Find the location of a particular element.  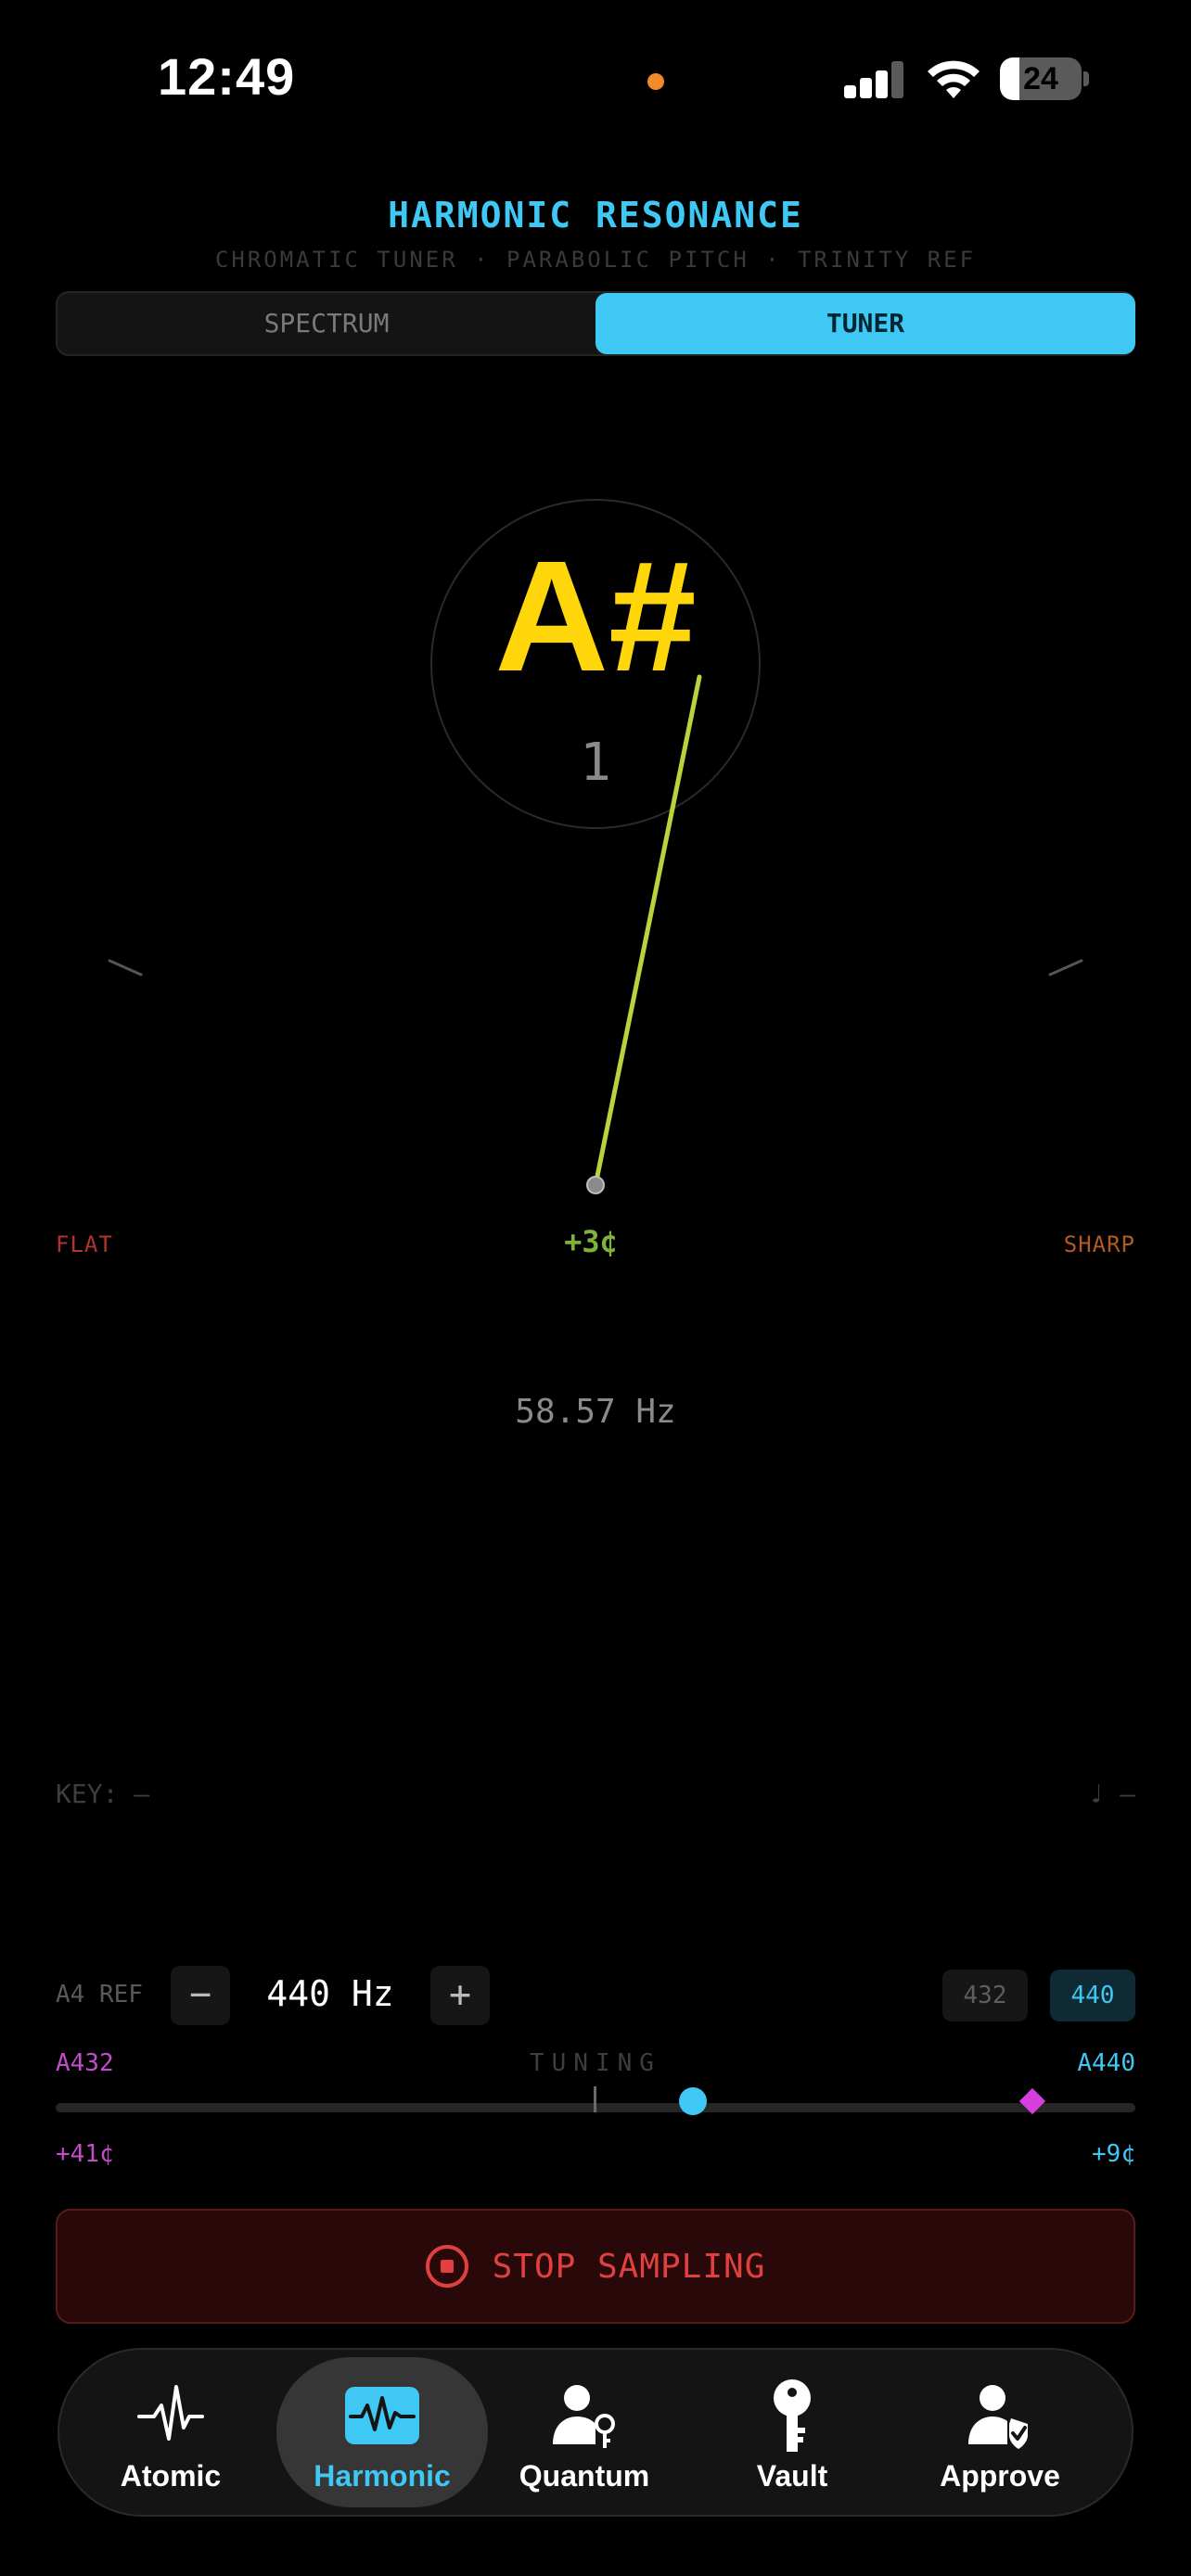

tab-quantum-label: Quantum is located at coordinates (584, 2476).